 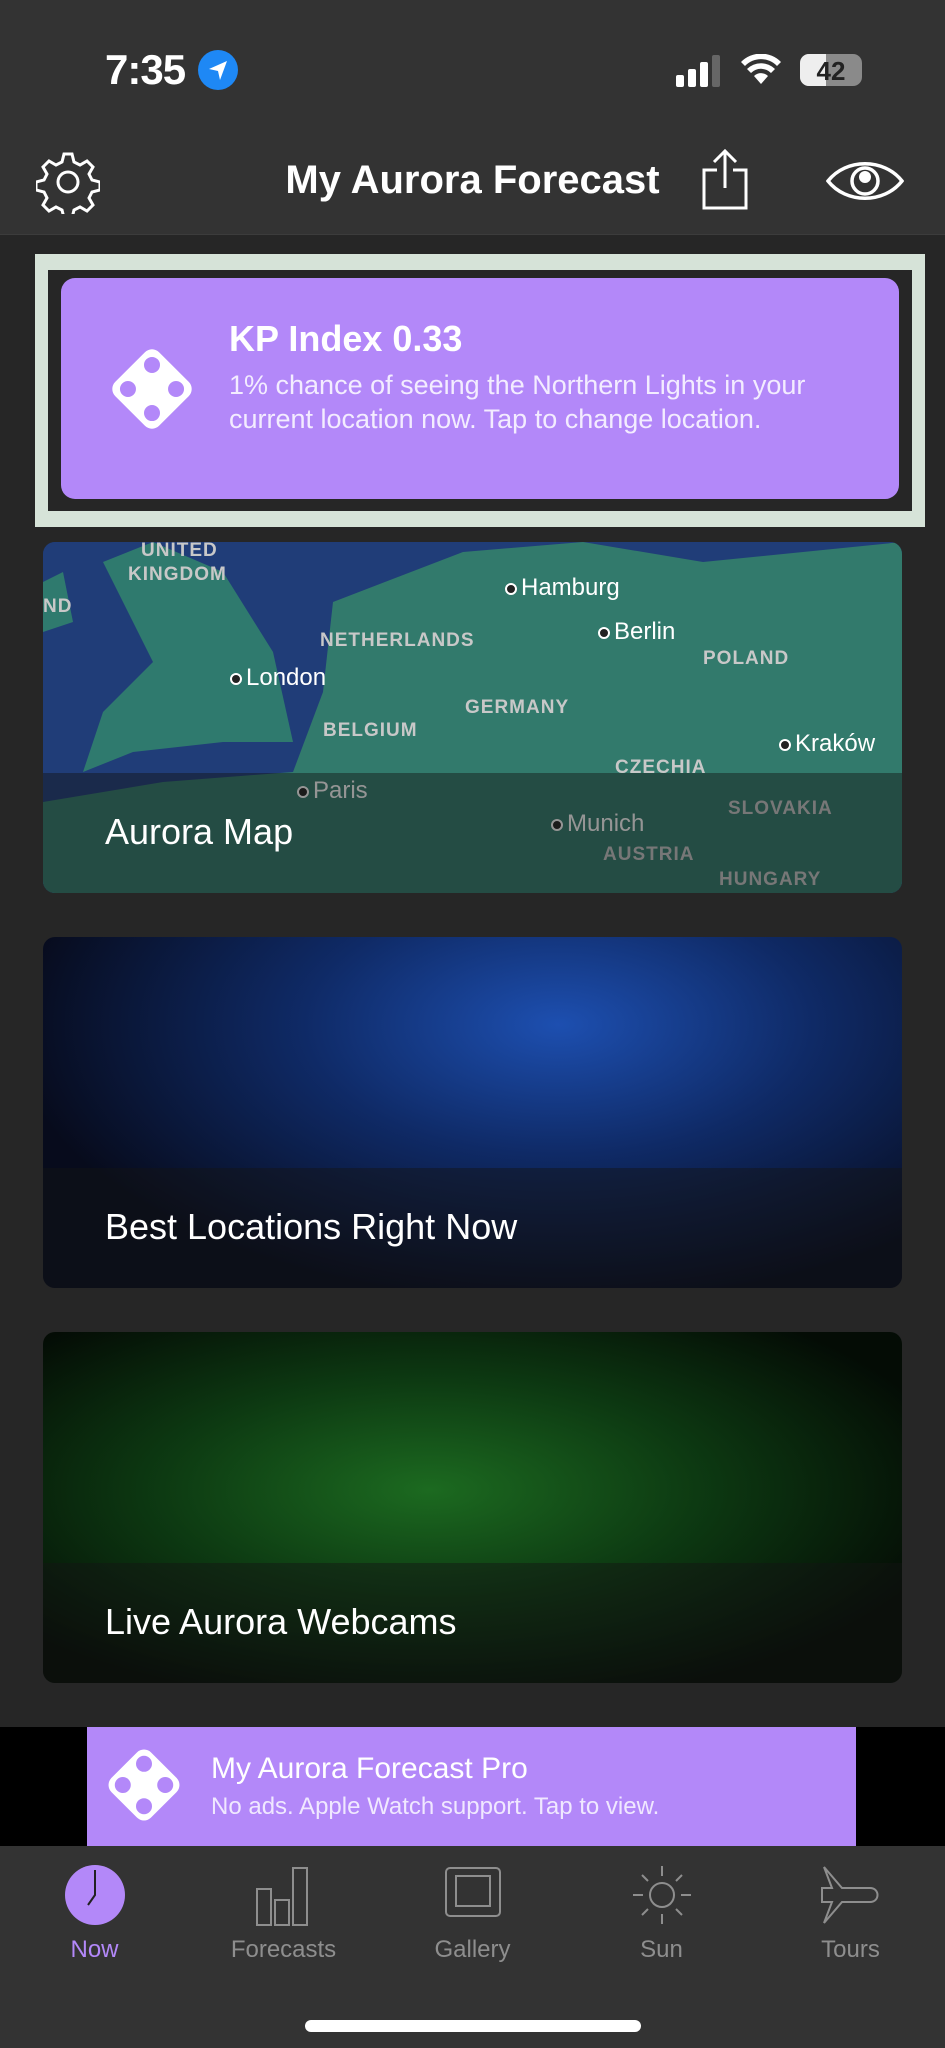 I want to click on page-title: My Aurora Forecast, so click(x=472, y=180).